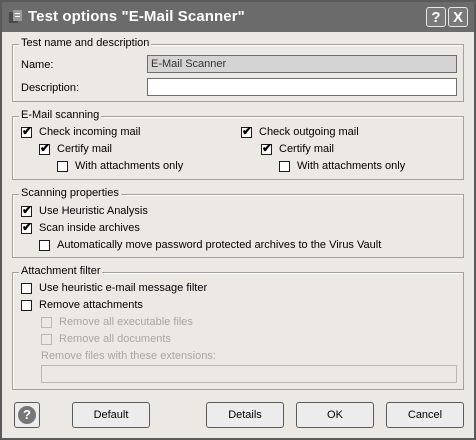 This screenshot has height=440, width=476. I want to click on remove-executables-label: Remove all executable files, so click(126, 322).